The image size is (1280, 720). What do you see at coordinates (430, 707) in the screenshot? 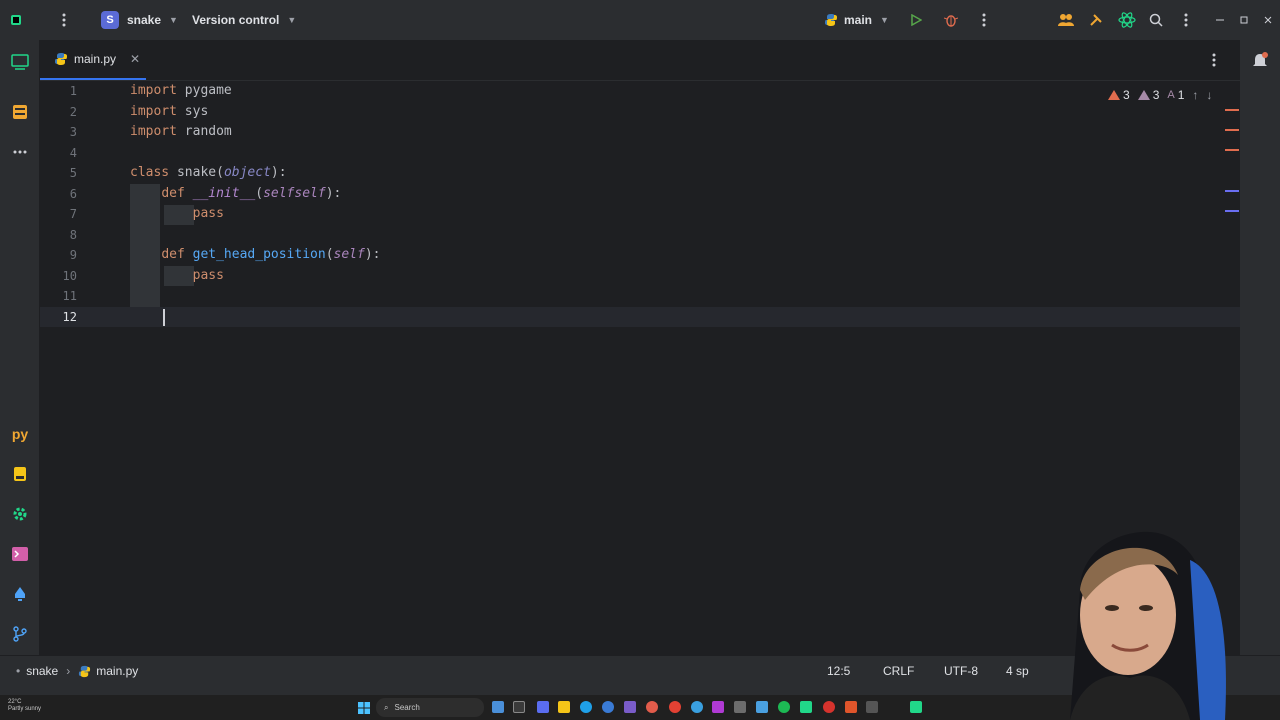
I see `taskbar-search: ⌕ Search` at bounding box center [430, 707].